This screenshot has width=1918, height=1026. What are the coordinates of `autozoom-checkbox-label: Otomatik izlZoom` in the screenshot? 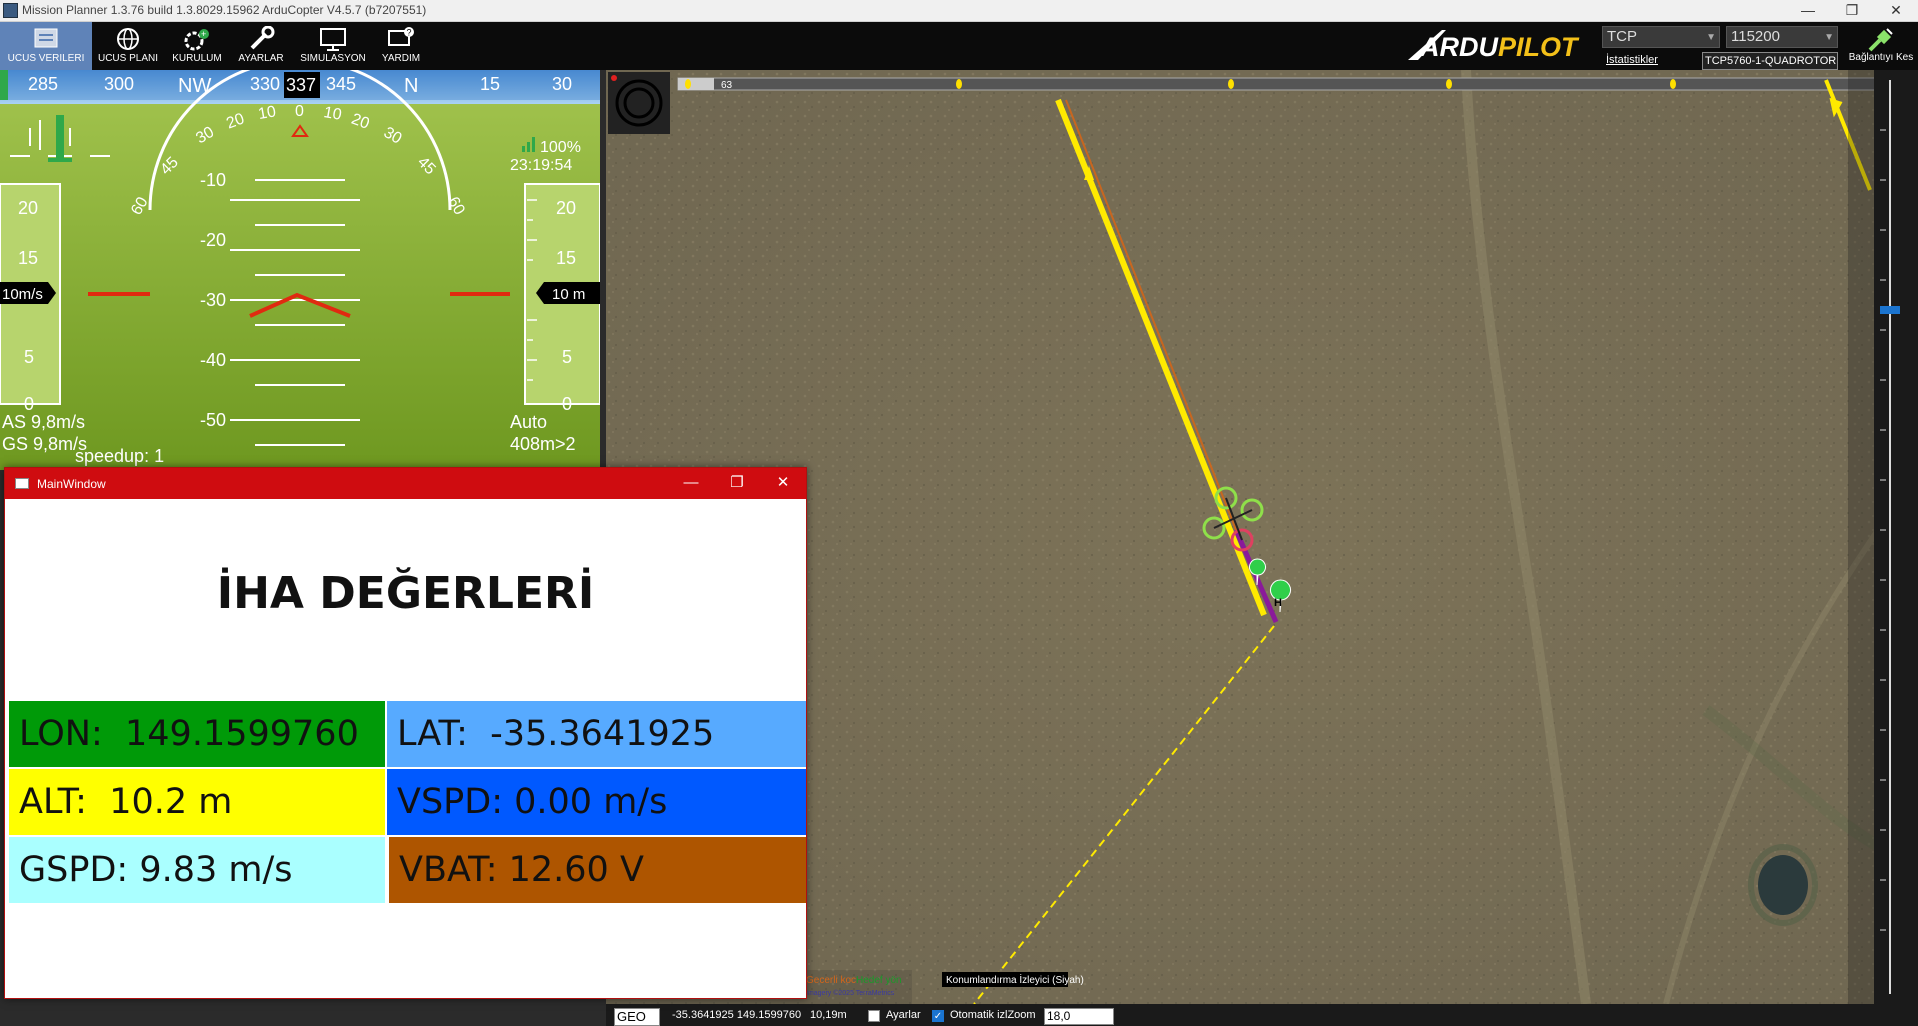 It's located at (993, 1015).